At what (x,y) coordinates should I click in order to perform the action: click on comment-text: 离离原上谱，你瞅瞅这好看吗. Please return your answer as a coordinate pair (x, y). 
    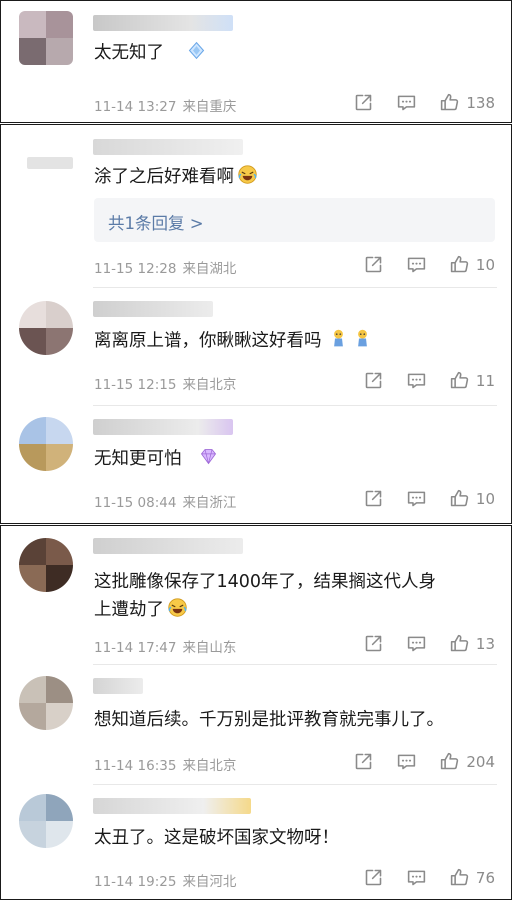
    Looking at the image, I should click on (294, 341).